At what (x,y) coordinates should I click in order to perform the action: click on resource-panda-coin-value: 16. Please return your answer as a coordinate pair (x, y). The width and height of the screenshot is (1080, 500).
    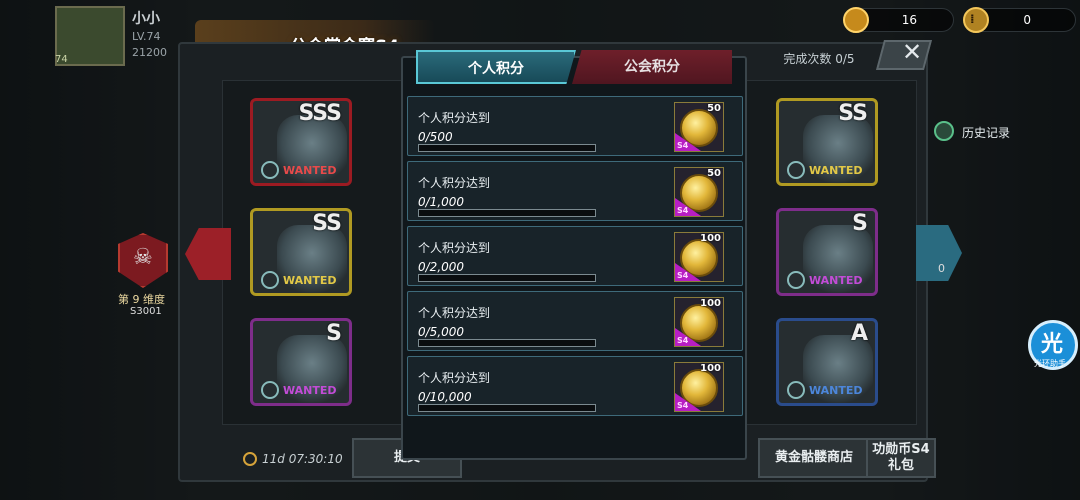
    Looking at the image, I should click on (909, 20).